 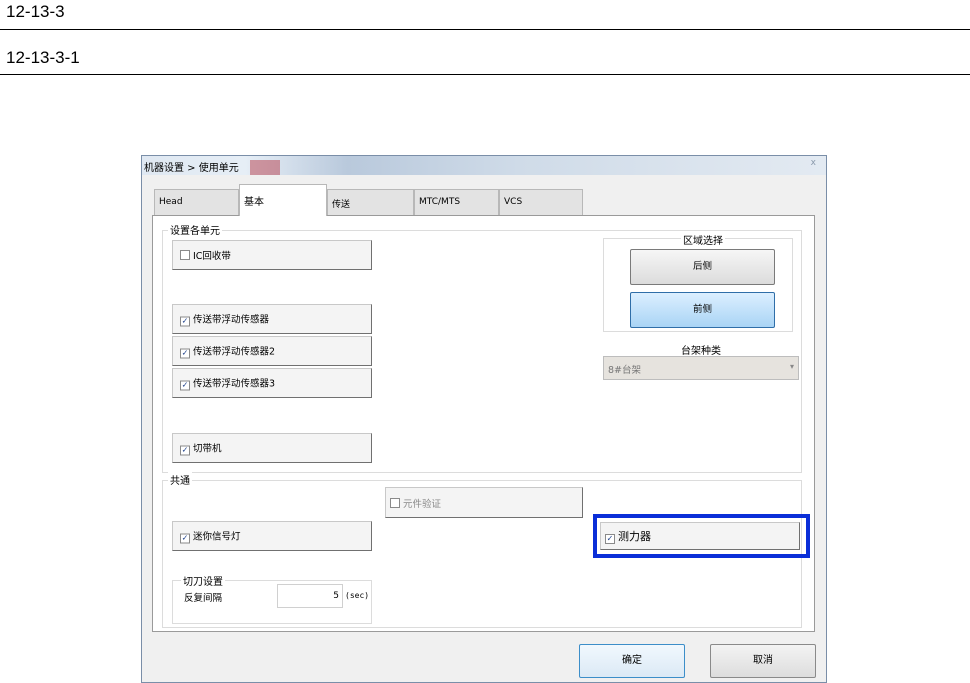 I want to click on title-decoration, so click(x=265, y=167).